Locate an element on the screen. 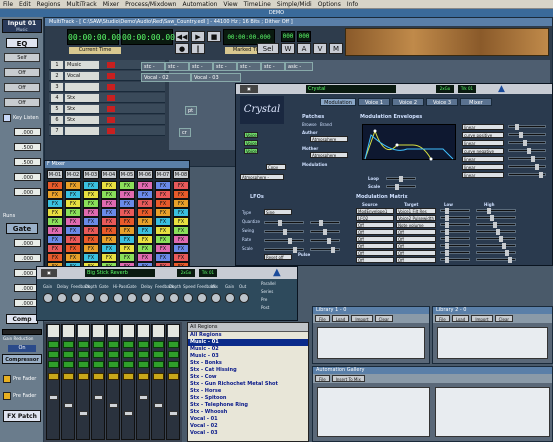 This screenshot has width=553, height=442. clip: Vocal - 02 is located at coordinates (166, 77).